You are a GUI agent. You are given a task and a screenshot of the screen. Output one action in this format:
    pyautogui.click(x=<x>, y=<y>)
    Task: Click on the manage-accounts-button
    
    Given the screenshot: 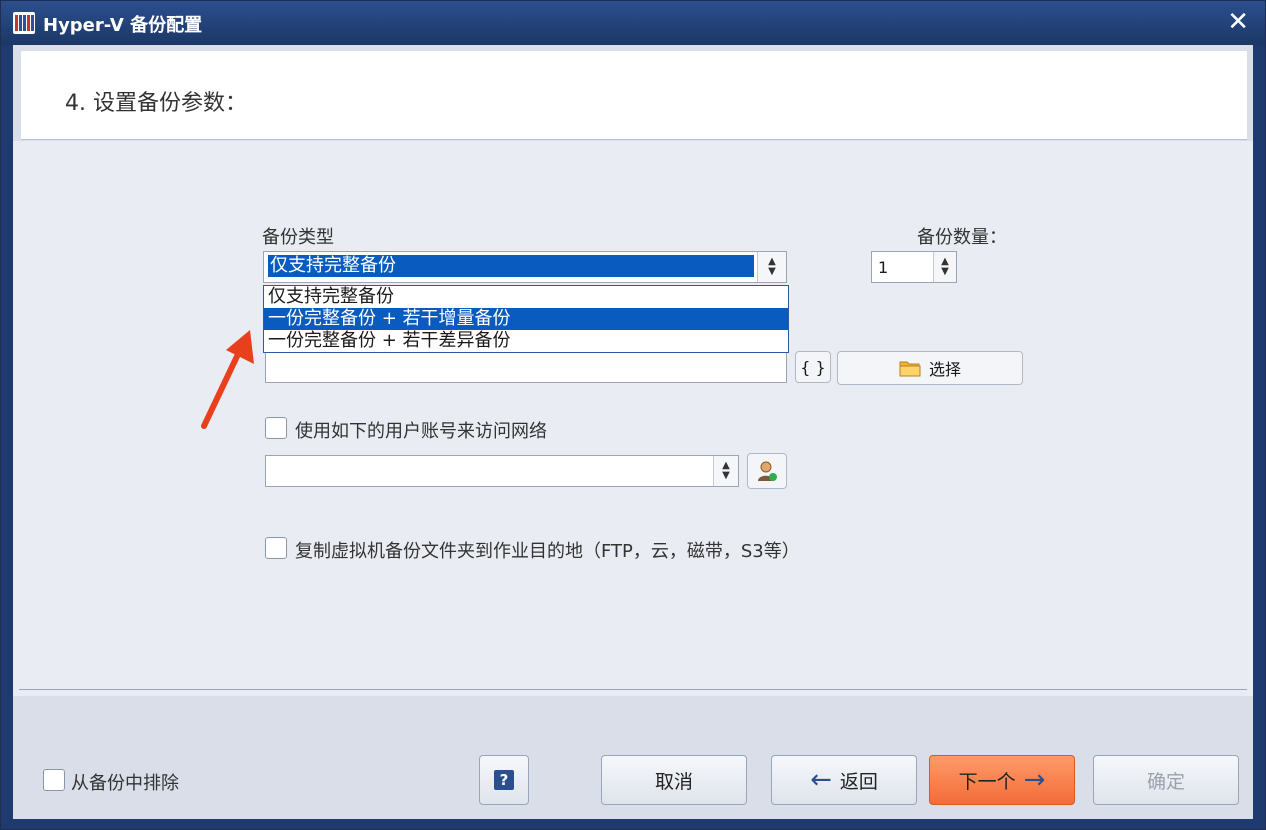 What is the action you would take?
    pyautogui.click(x=767, y=471)
    